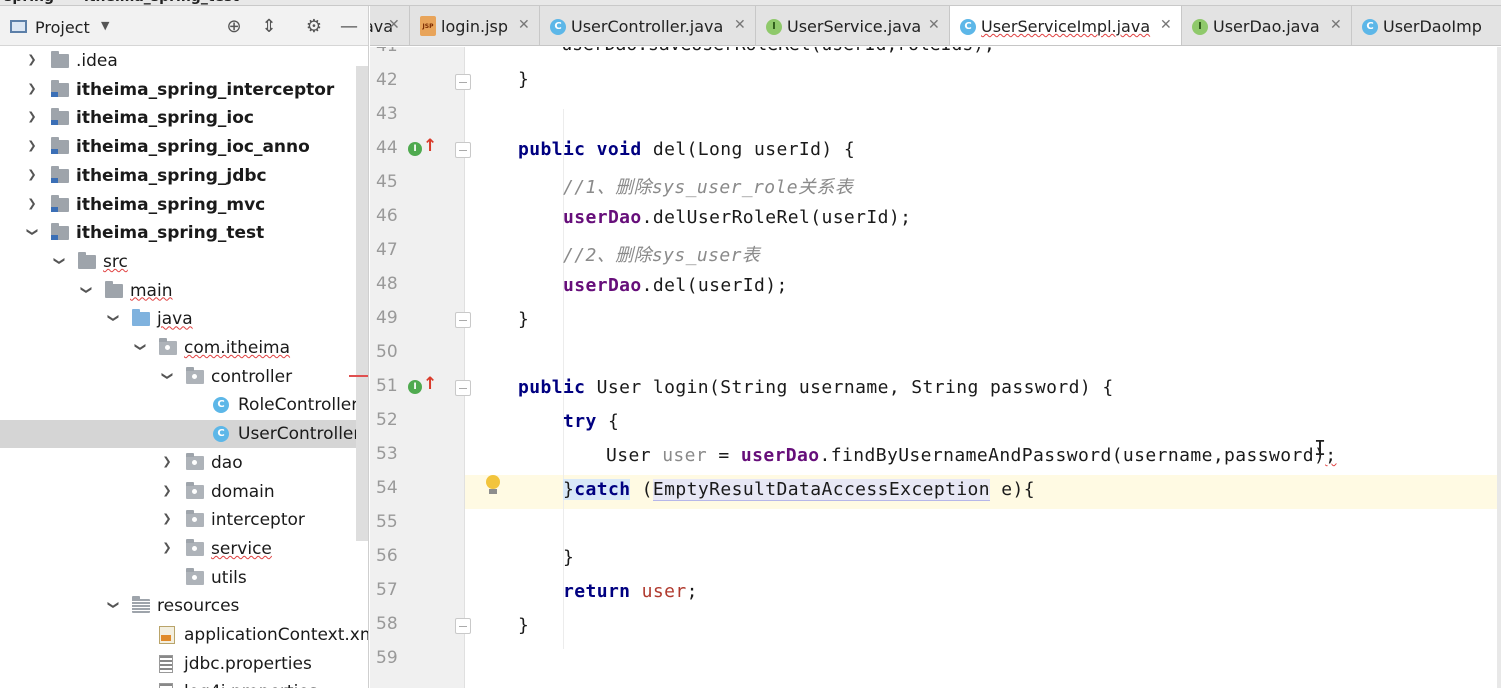 The height and width of the screenshot is (688, 1501). I want to click on lightbulb-icon, so click(493, 485).